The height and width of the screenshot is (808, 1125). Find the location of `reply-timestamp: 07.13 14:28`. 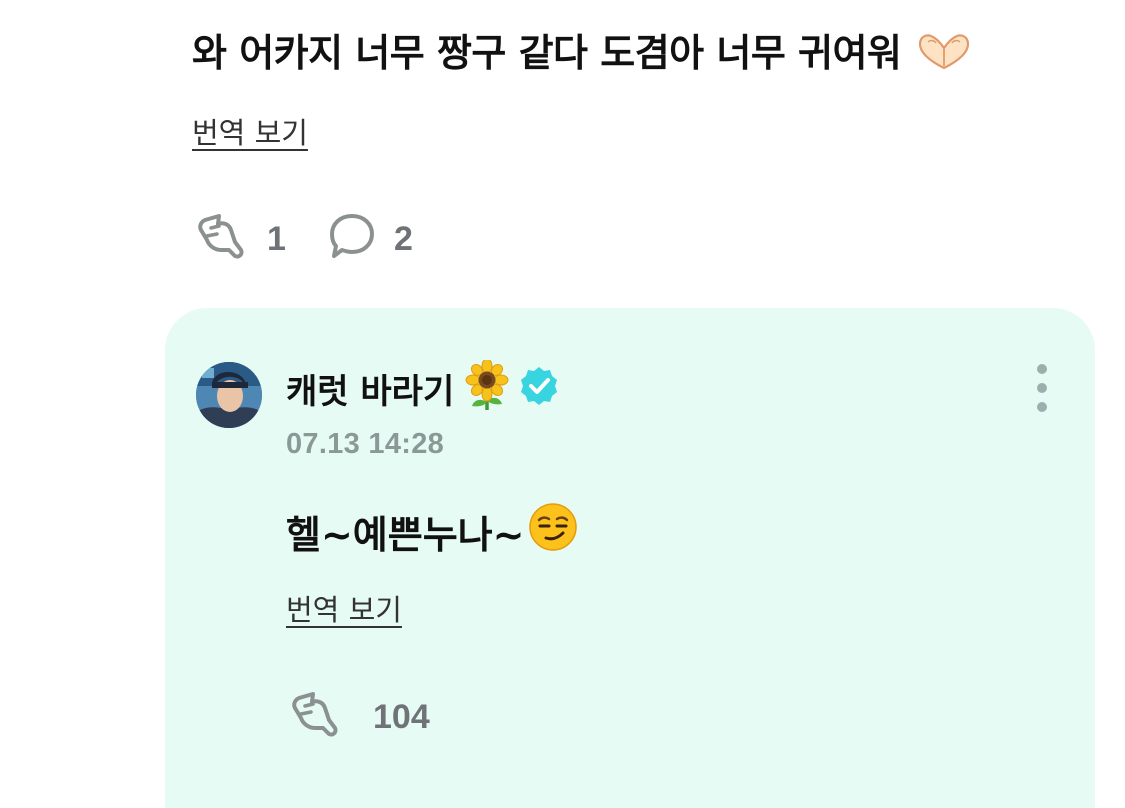

reply-timestamp: 07.13 14:28 is located at coordinates (365, 444).